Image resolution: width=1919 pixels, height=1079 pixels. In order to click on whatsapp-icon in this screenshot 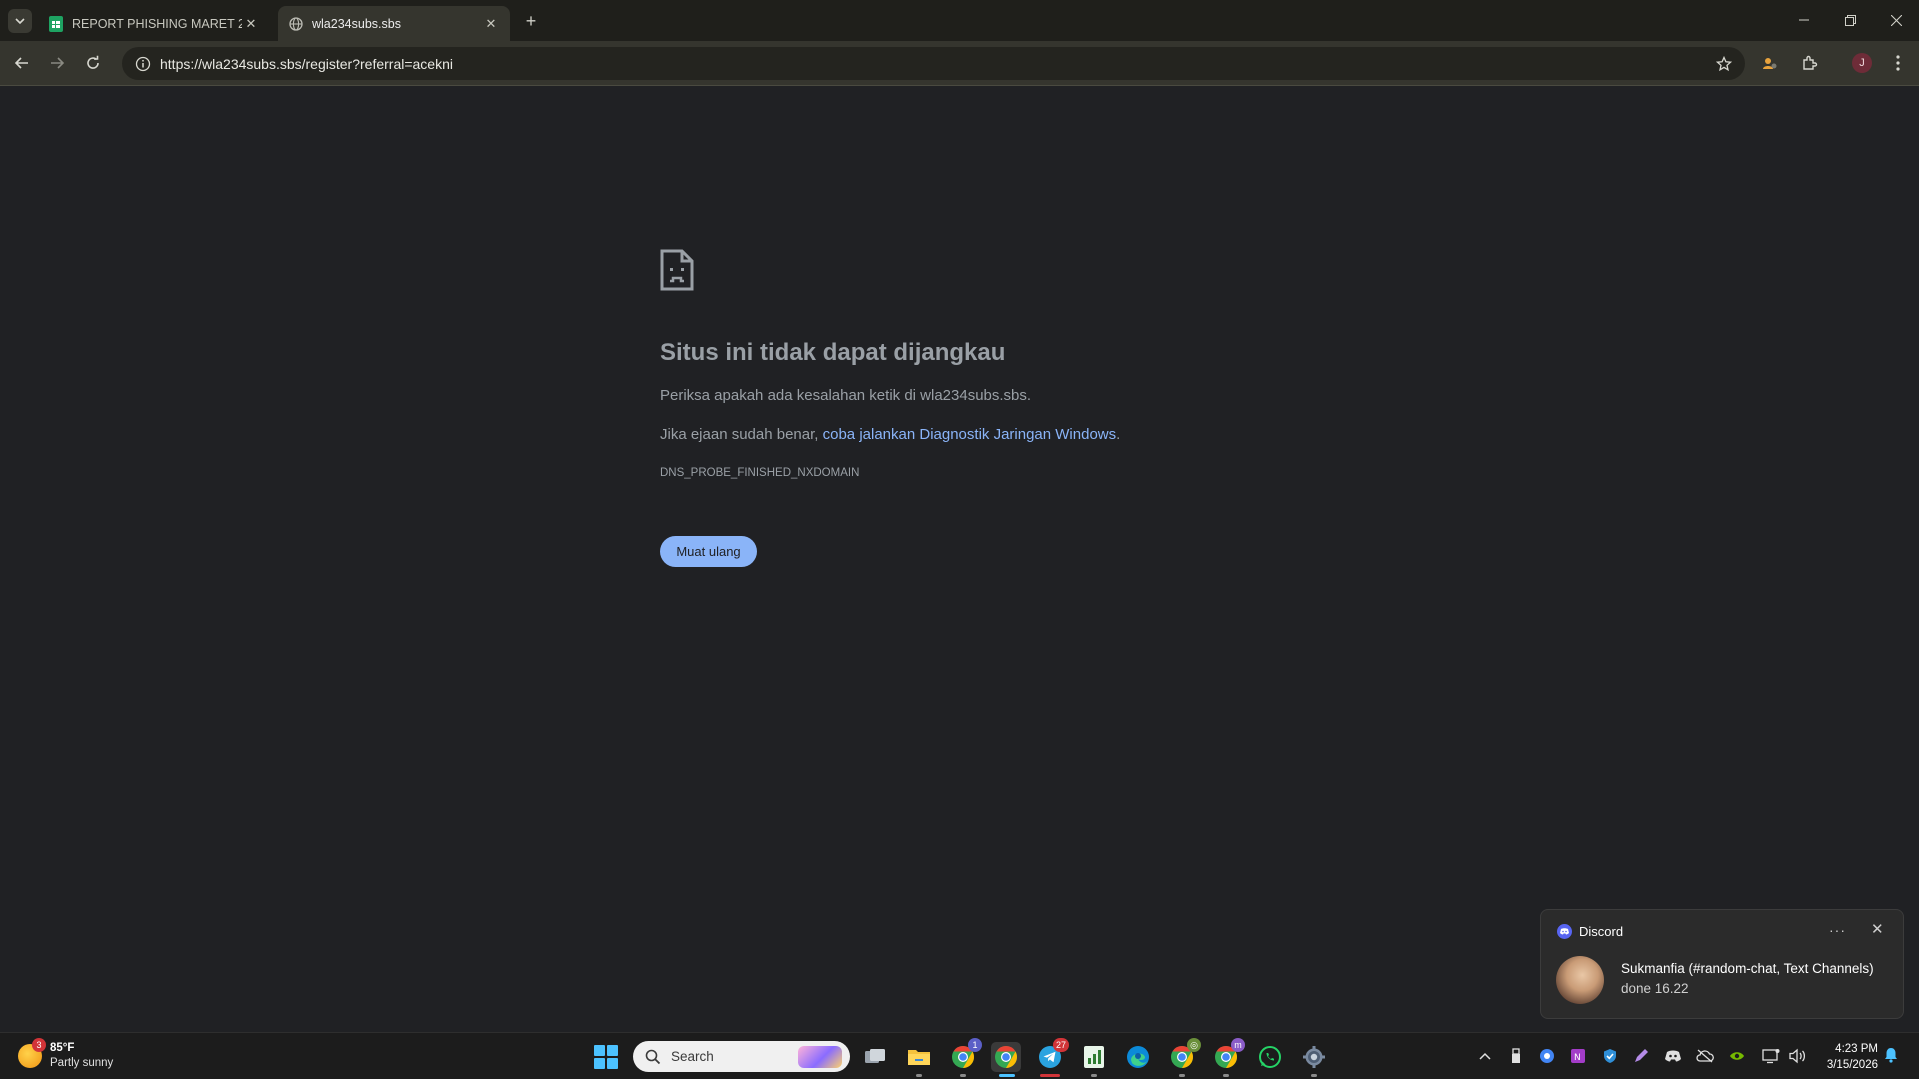, I will do `click(1270, 1057)`.